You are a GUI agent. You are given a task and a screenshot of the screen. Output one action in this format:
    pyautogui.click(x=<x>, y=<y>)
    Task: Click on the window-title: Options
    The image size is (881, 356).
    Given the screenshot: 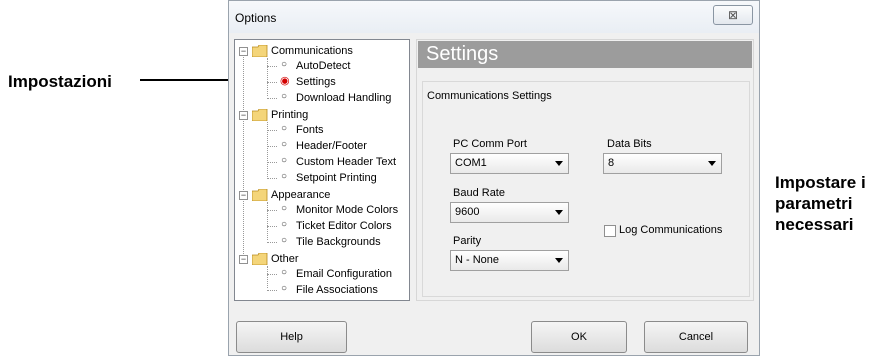 What is the action you would take?
    pyautogui.click(x=256, y=18)
    